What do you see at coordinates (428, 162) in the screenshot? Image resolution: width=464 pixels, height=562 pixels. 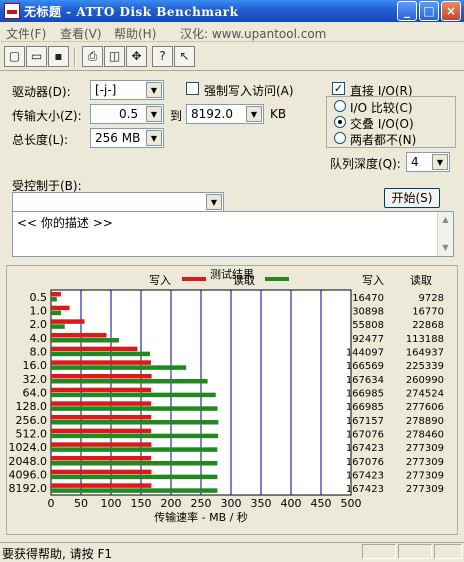 I see `queue-depth-select: 4 ▼` at bounding box center [428, 162].